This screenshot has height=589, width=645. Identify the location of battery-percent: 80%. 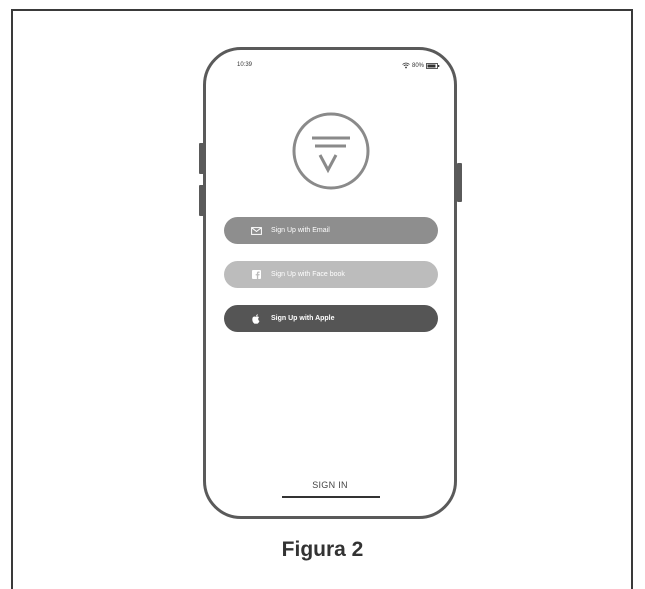
(417, 65).